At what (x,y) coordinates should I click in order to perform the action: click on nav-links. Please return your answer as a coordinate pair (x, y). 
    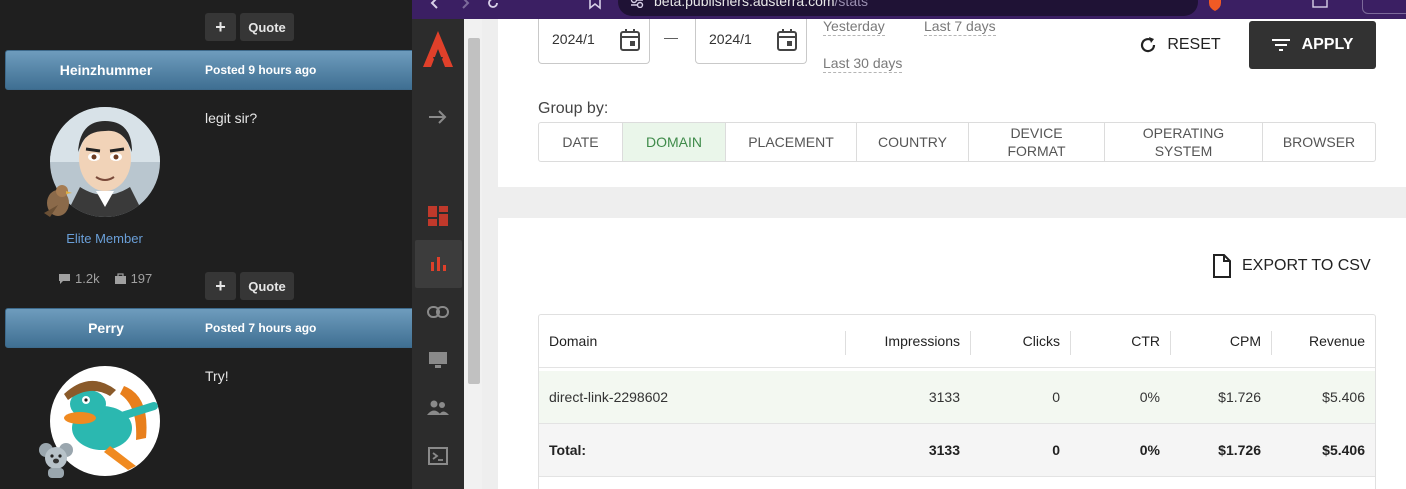
    Looking at the image, I should click on (438, 312).